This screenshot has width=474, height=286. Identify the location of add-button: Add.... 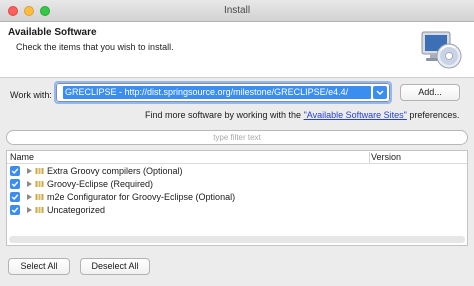
(430, 92).